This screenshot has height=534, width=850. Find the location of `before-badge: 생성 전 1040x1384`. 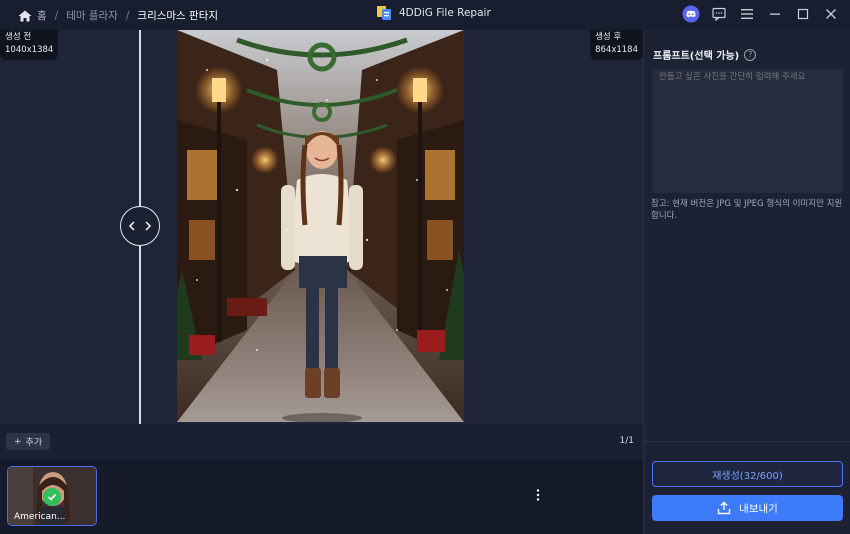

before-badge: 생성 전 1040x1384 is located at coordinates (29, 45).